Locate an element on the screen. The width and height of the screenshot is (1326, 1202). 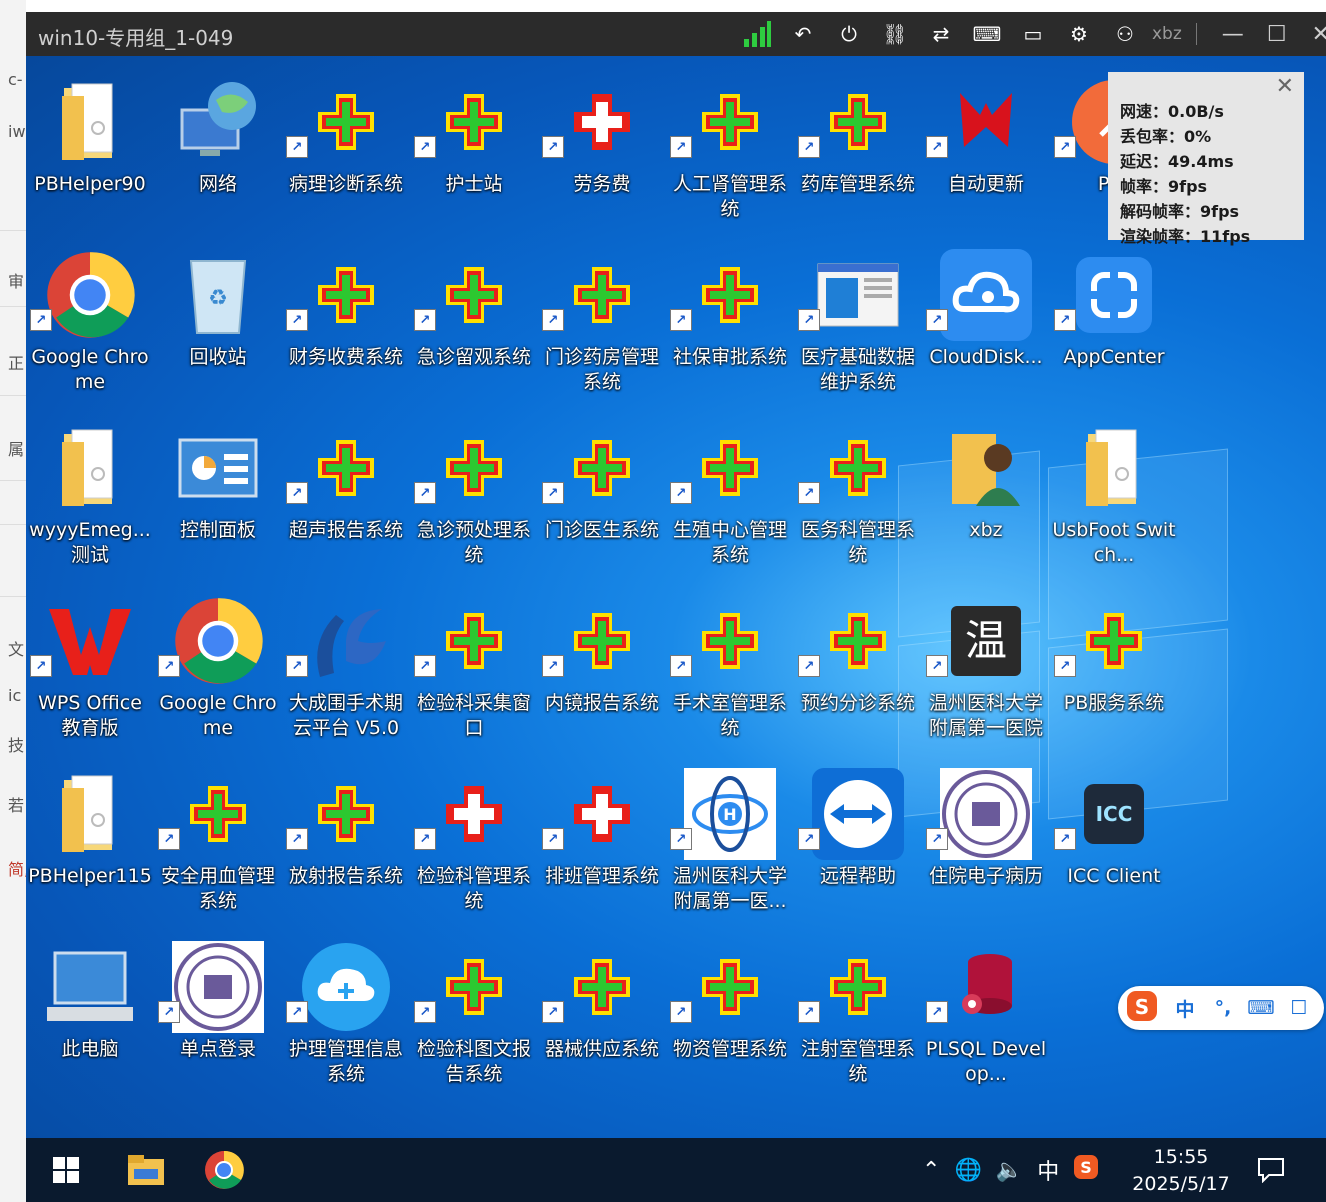
desktop-icon: wyyyEmeg...测试 is located at coordinates (90, 497).